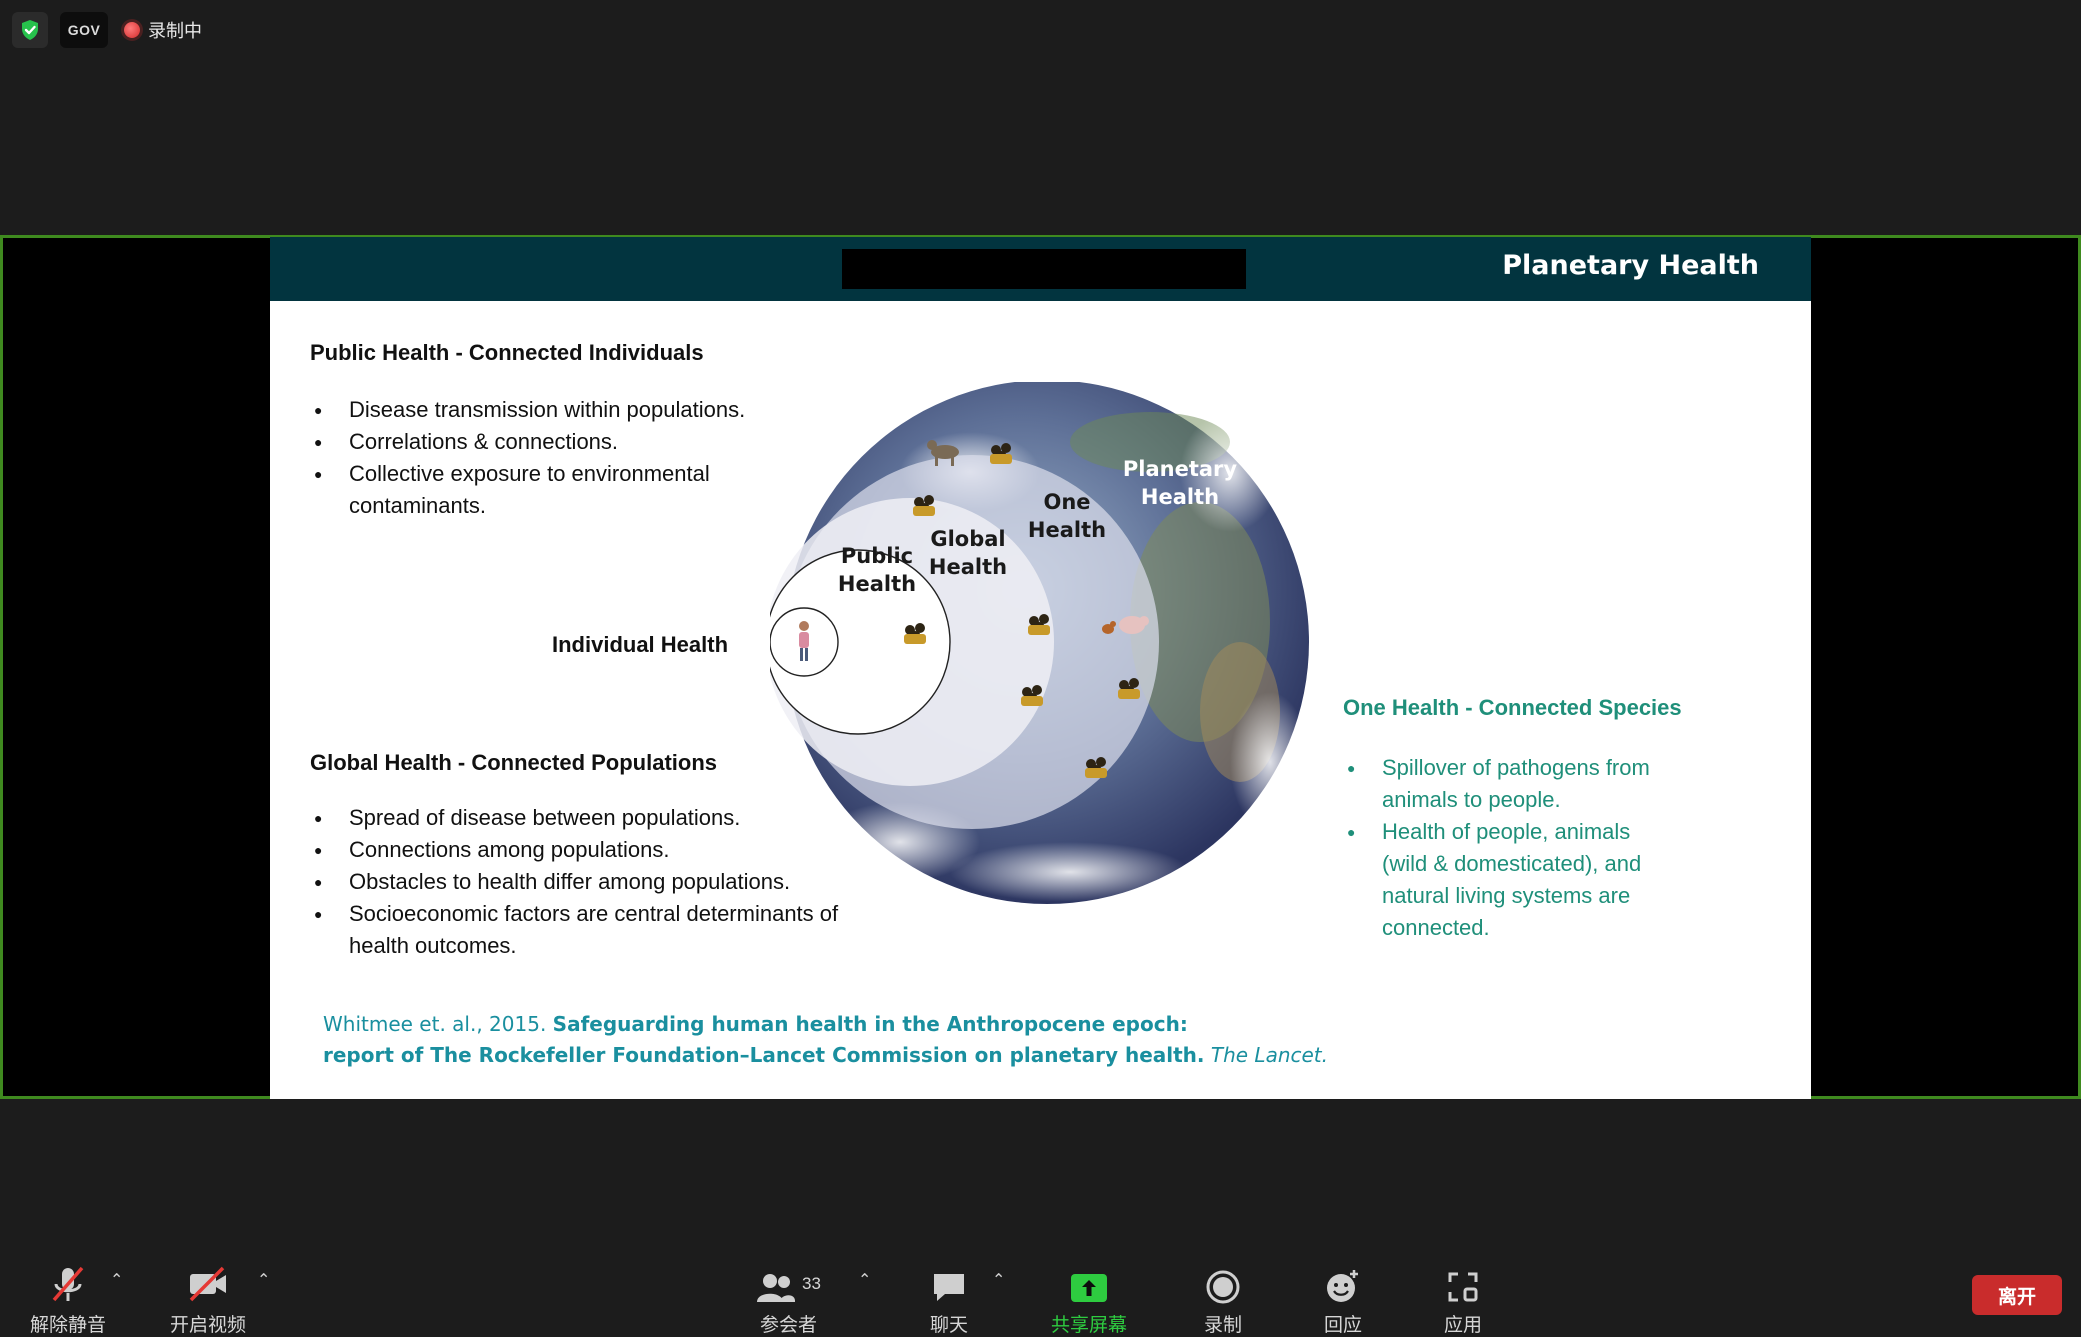 The image size is (2081, 1337). Describe the element at coordinates (116, 1280) in the screenshot. I see `audio-options-chevron-icon: ⌃` at that location.